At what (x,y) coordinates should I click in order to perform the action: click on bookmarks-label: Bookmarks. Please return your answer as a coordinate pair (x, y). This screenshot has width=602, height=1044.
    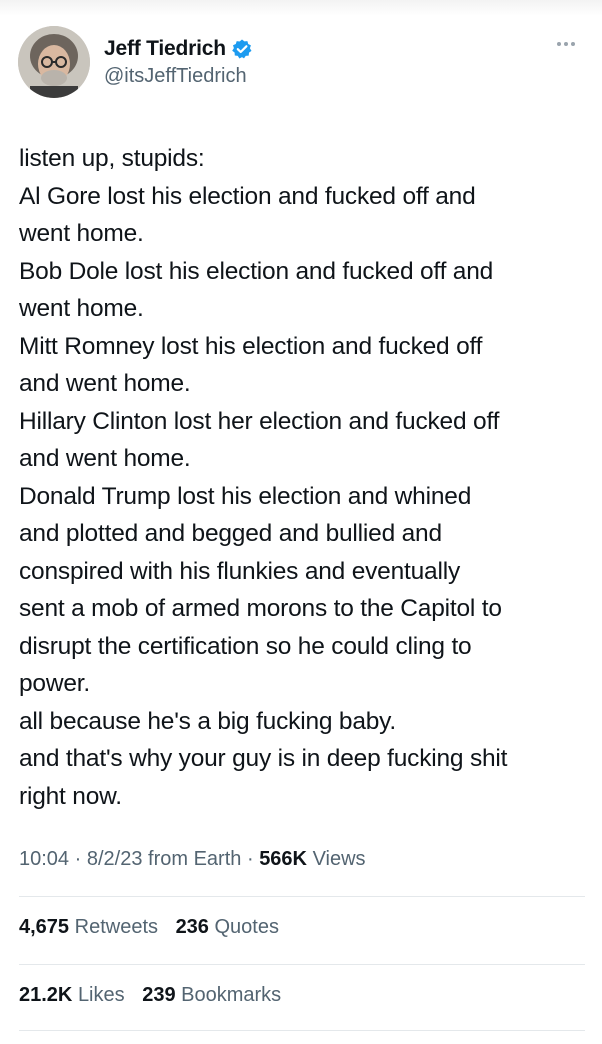
    Looking at the image, I should click on (231, 995).